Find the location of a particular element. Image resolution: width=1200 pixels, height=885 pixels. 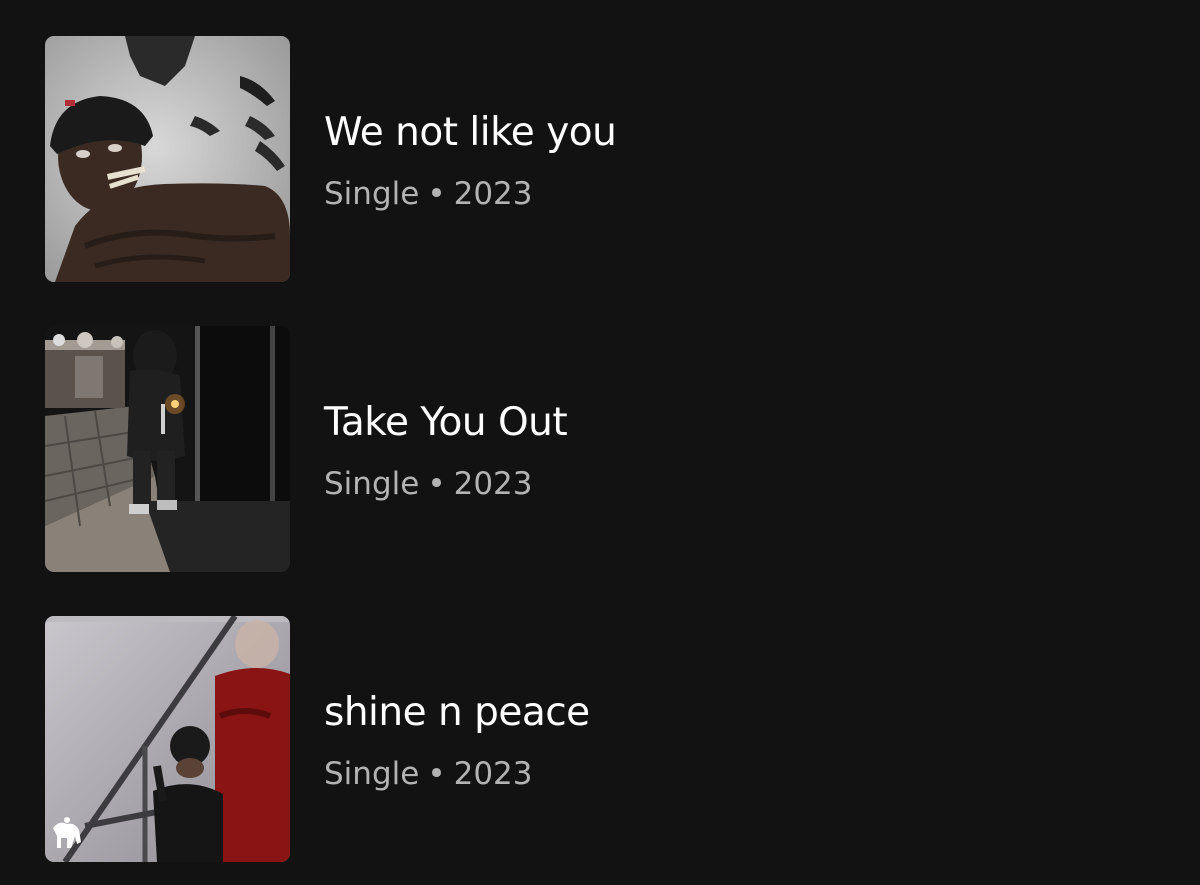

cover-art-we-not-like-you is located at coordinates (167, 159).